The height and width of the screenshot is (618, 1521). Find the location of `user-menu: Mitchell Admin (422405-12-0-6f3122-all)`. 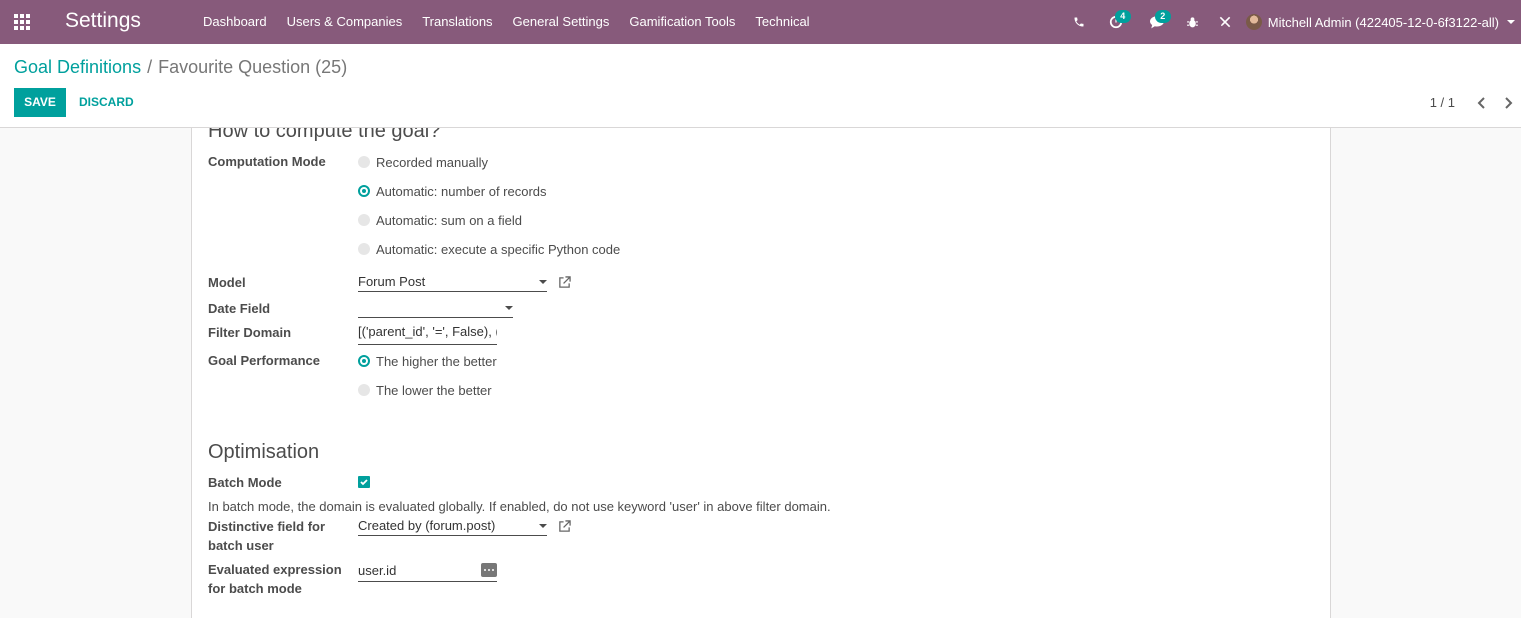

user-menu: Mitchell Admin (422405-12-0-6f3122-all) is located at coordinates (1381, 22).